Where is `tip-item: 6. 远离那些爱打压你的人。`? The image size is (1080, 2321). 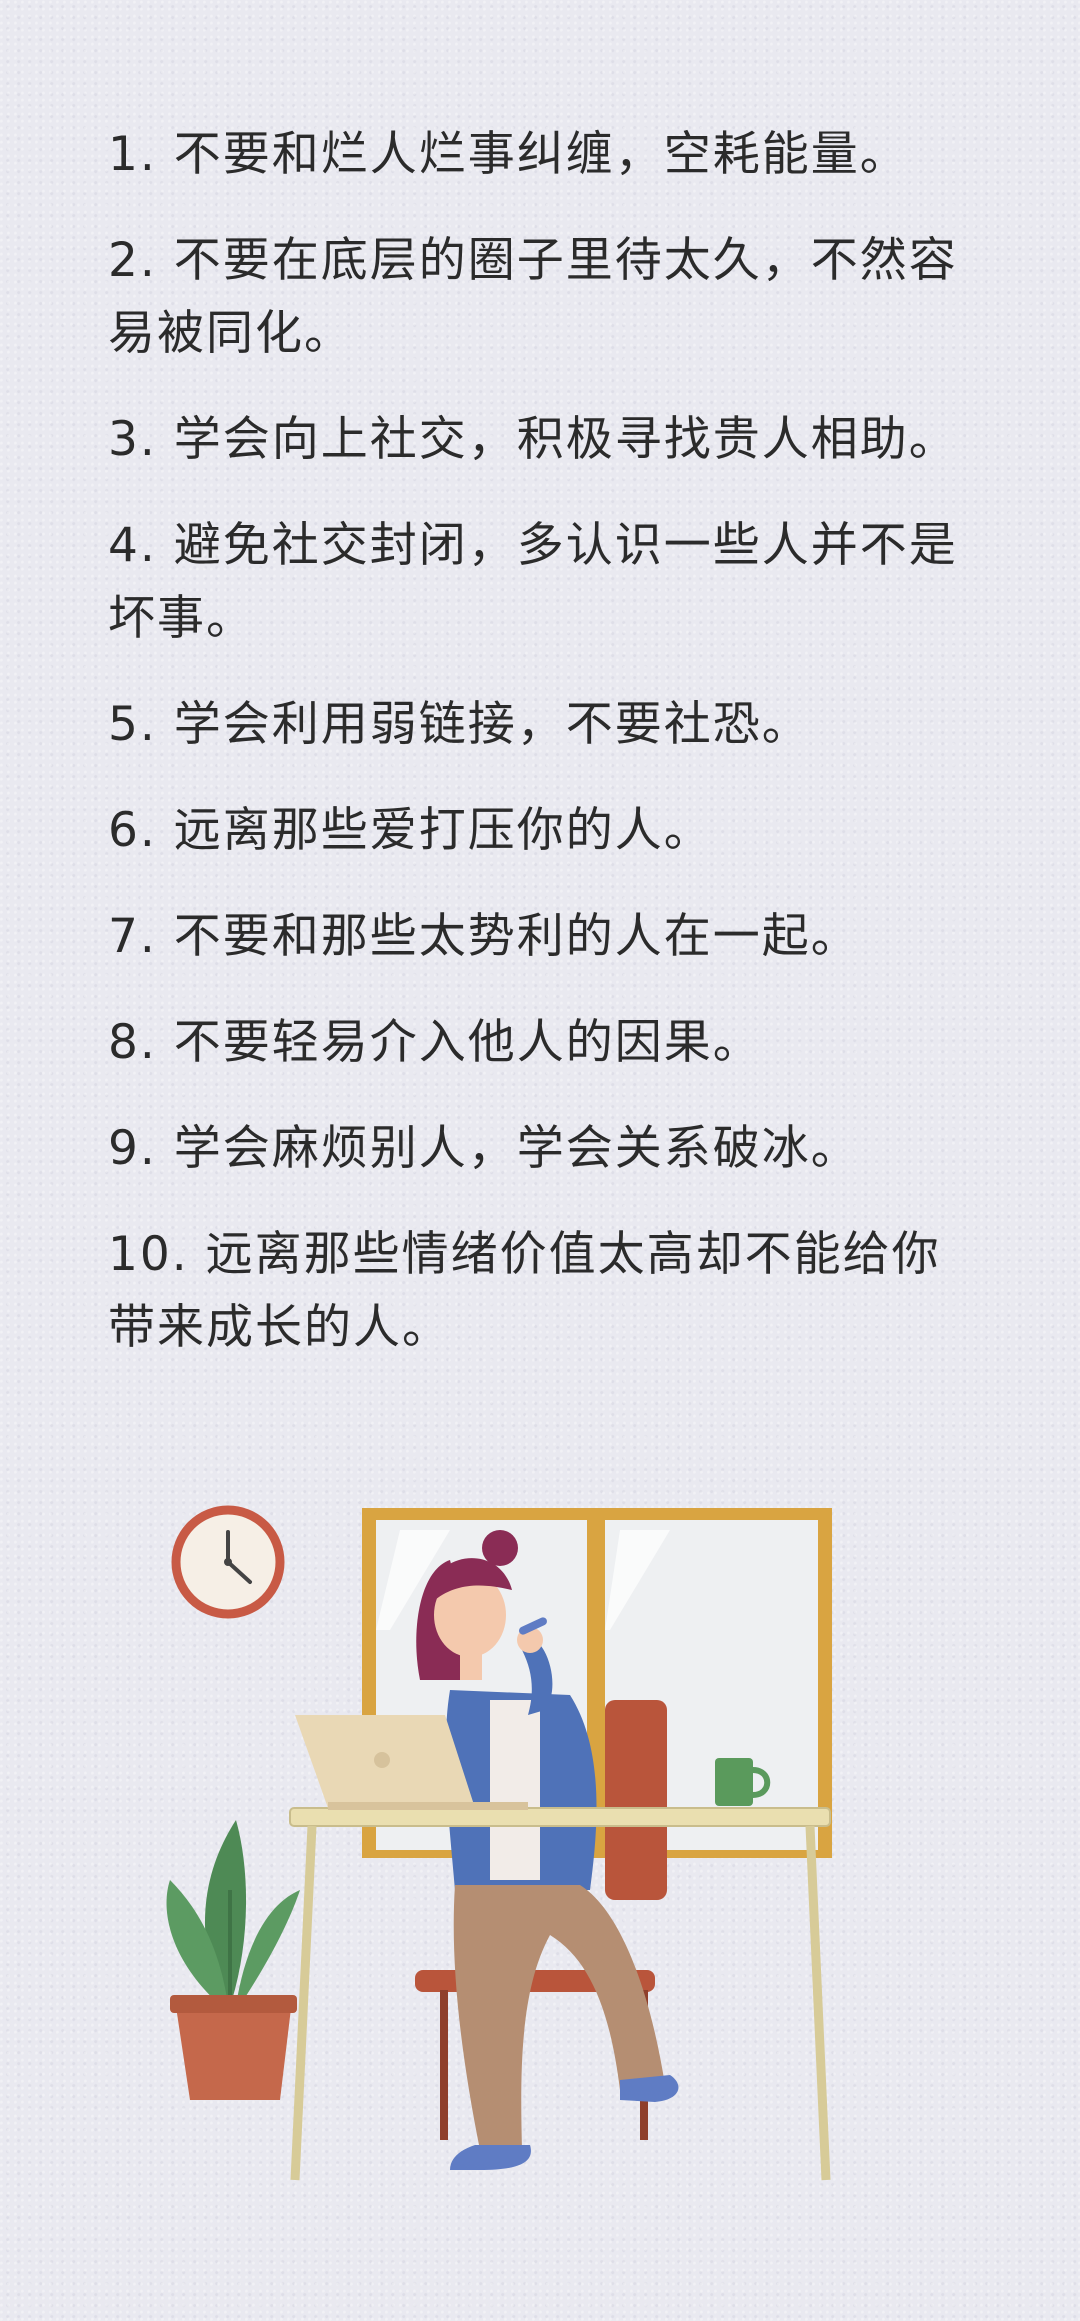
tip-item: 6. 远离那些爱打压你的人。 is located at coordinates (548, 830).